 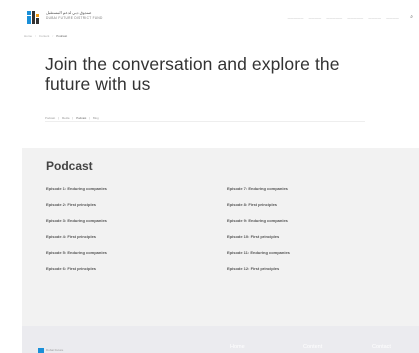 What do you see at coordinates (237, 347) in the screenshot?
I see `footer-nav-home: Home` at bounding box center [237, 347].